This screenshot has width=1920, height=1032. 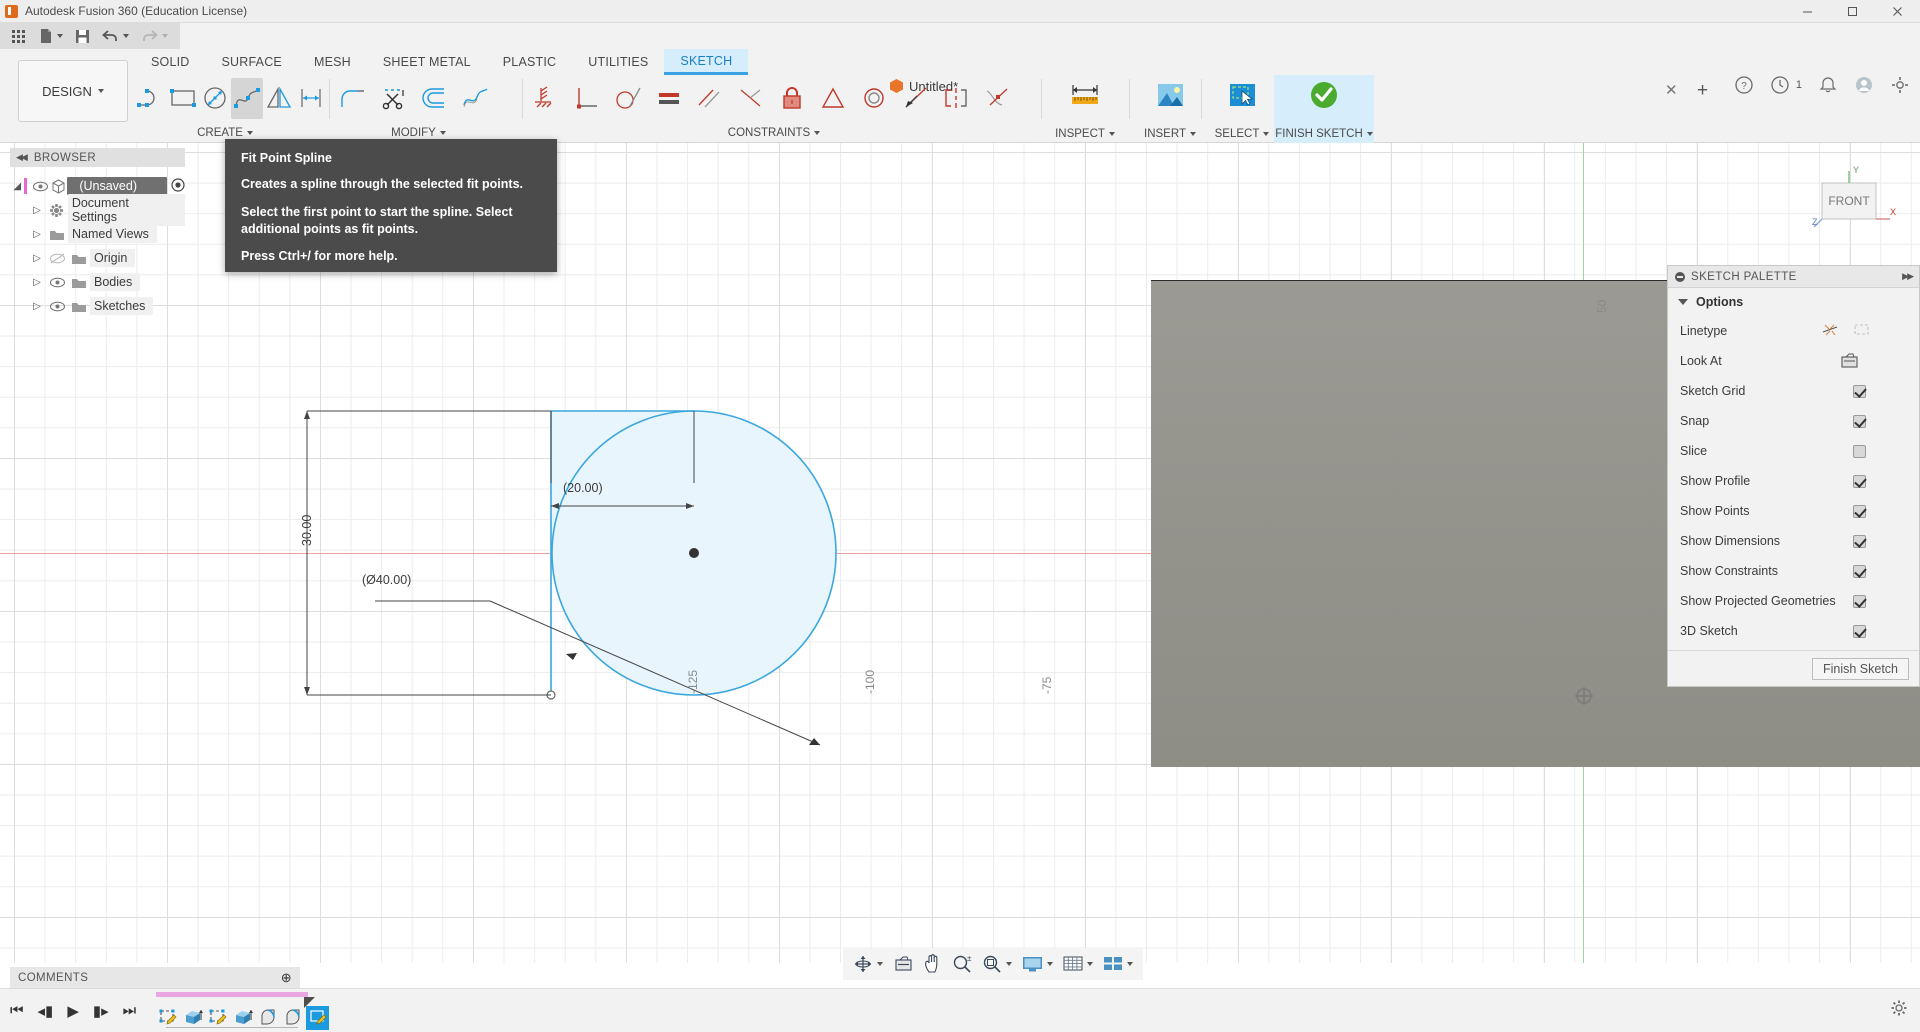 What do you see at coordinates (1807, 11) in the screenshot?
I see `minimize-button` at bounding box center [1807, 11].